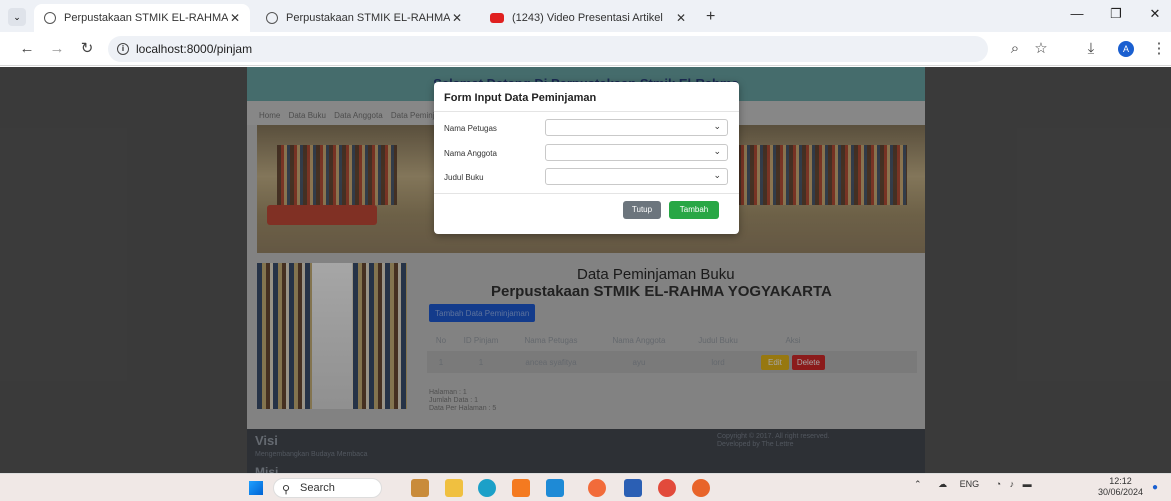  What do you see at coordinates (1041, 49) in the screenshot?
I see `bookmark-star-icon: ☆` at bounding box center [1041, 49].